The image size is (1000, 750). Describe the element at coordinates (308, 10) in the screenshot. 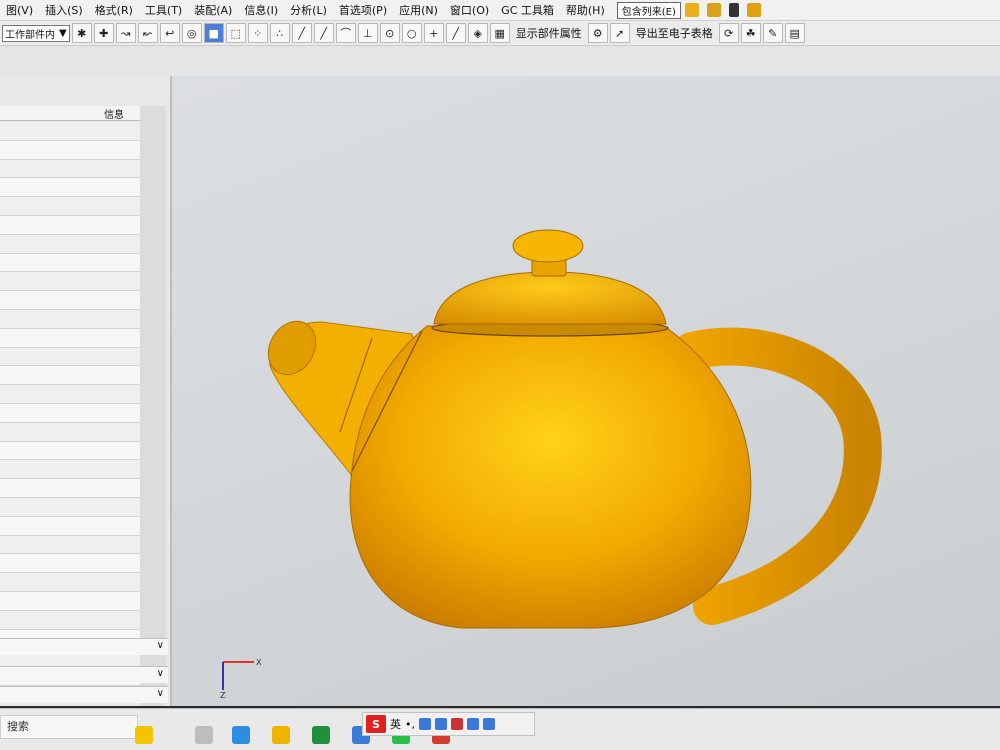

I see `menu-analysis: 分析(L)` at that location.